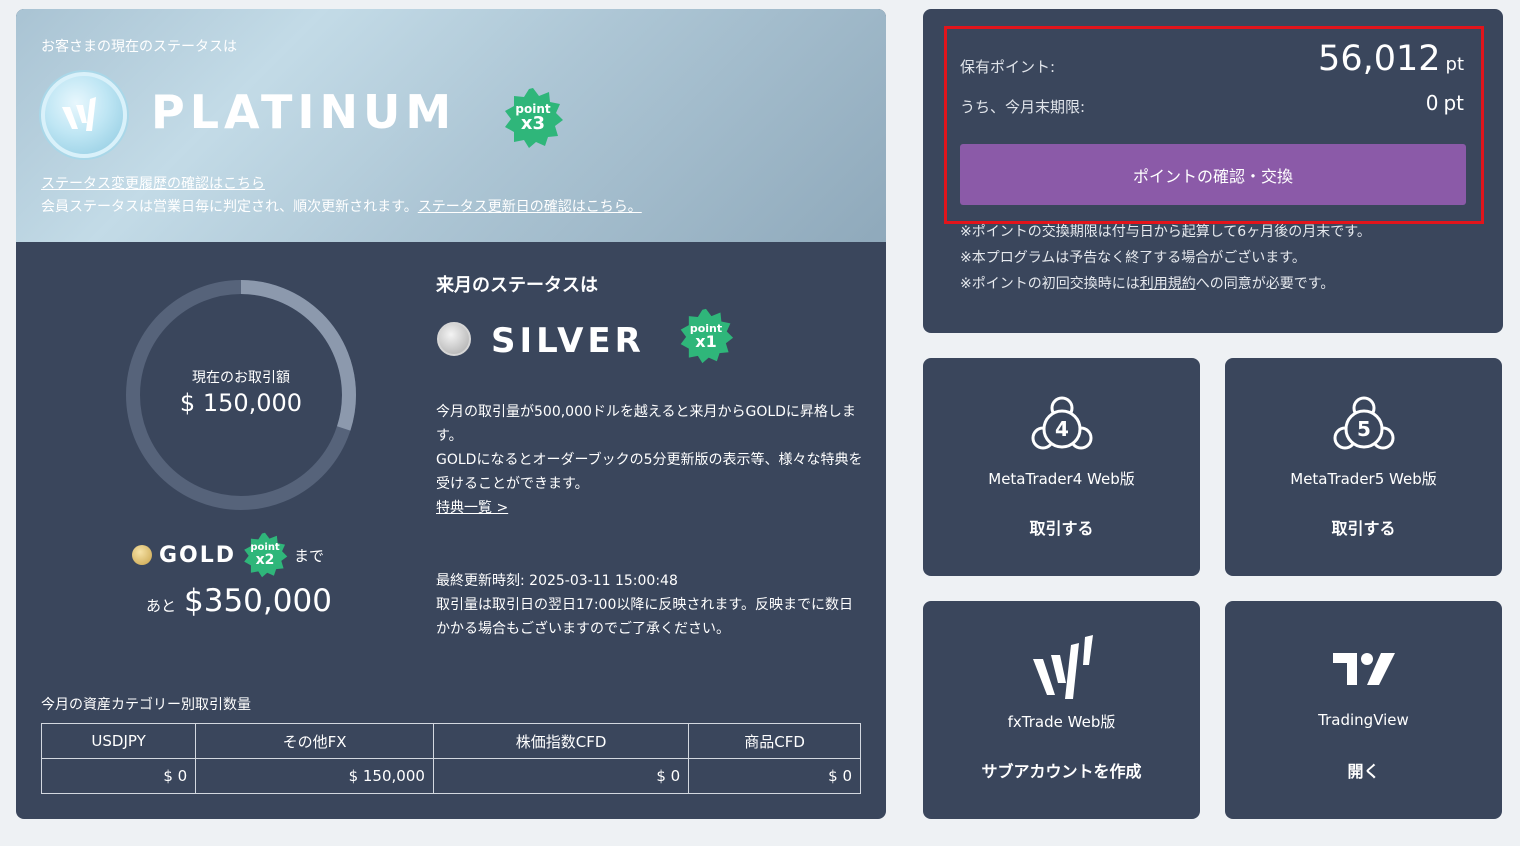  I want to click on metatrader4-tile: 4 MetaTrader4 Web版 取引する, so click(1061, 467).